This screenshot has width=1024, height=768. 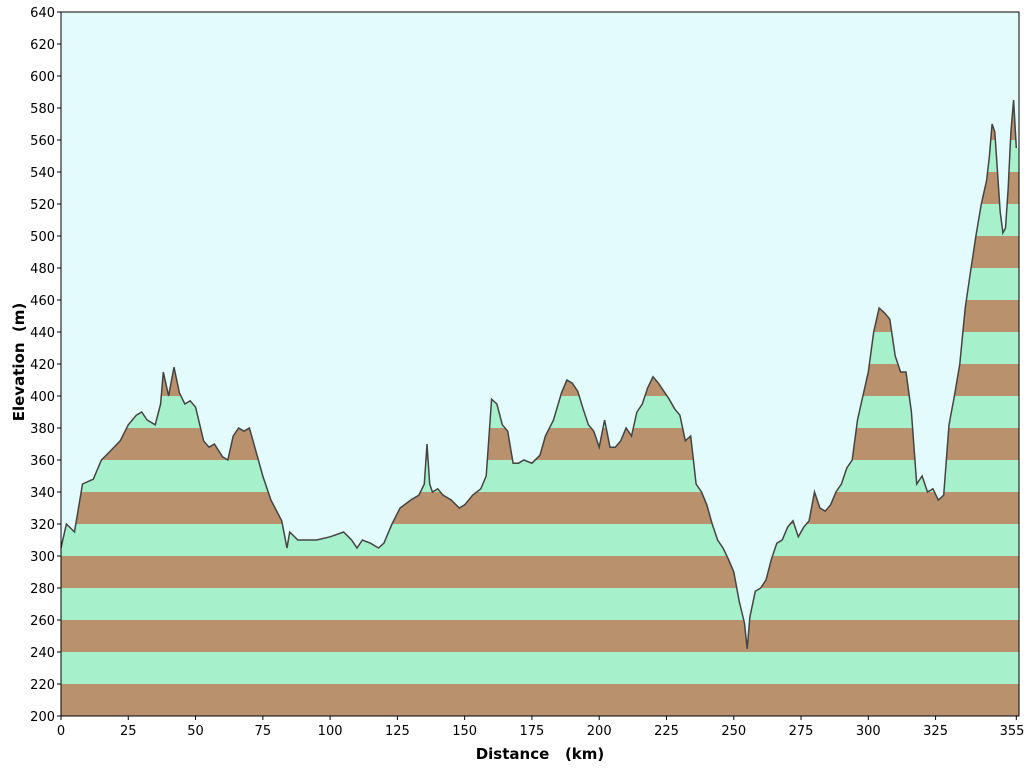 What do you see at coordinates (42, 45) in the screenshot?
I see `y-tick-label: 620` at bounding box center [42, 45].